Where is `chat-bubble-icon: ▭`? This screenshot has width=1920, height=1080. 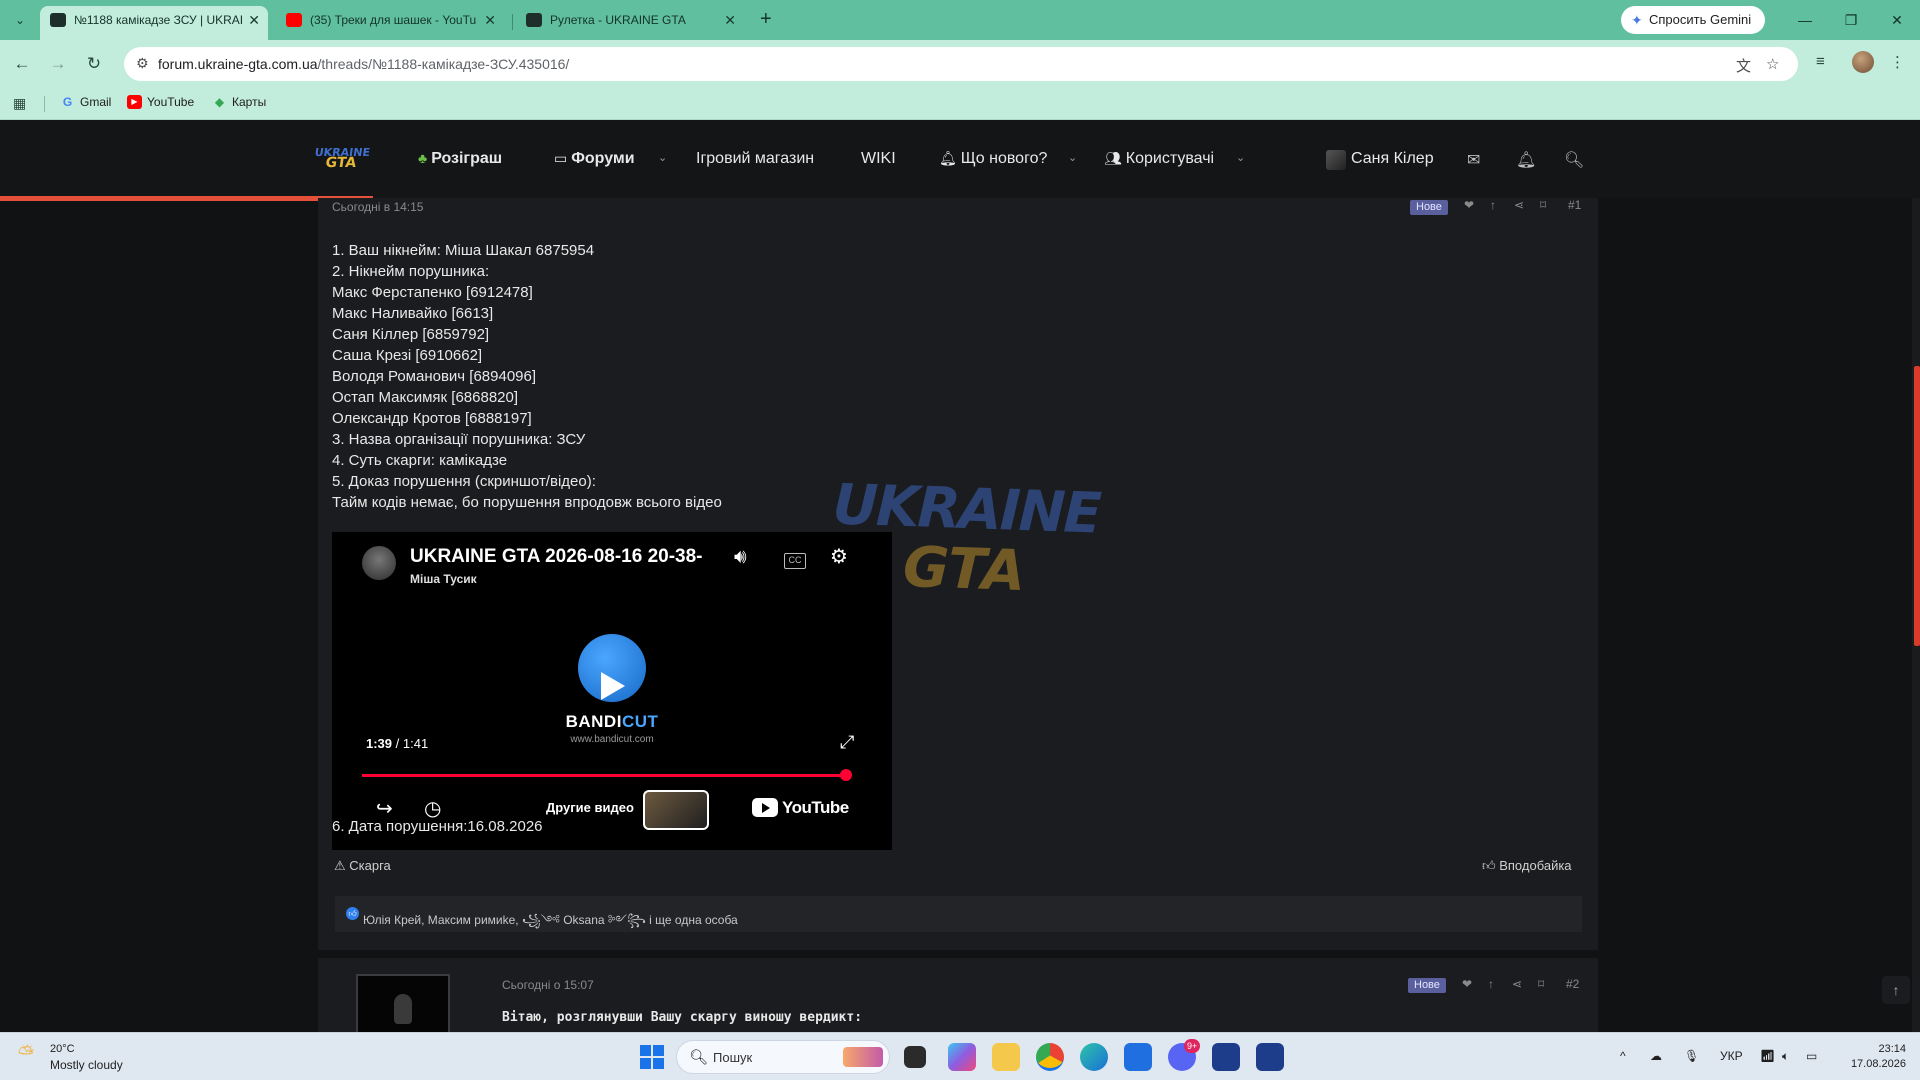
chat-bubble-icon: ▭ is located at coordinates (561, 158).